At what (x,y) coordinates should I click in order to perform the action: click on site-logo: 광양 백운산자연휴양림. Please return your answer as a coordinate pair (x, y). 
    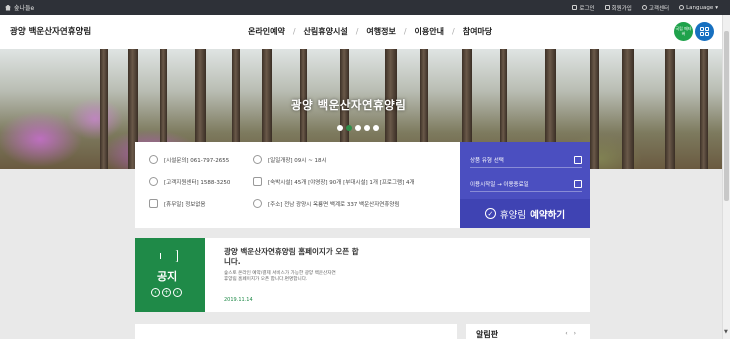
    Looking at the image, I should click on (50, 31).